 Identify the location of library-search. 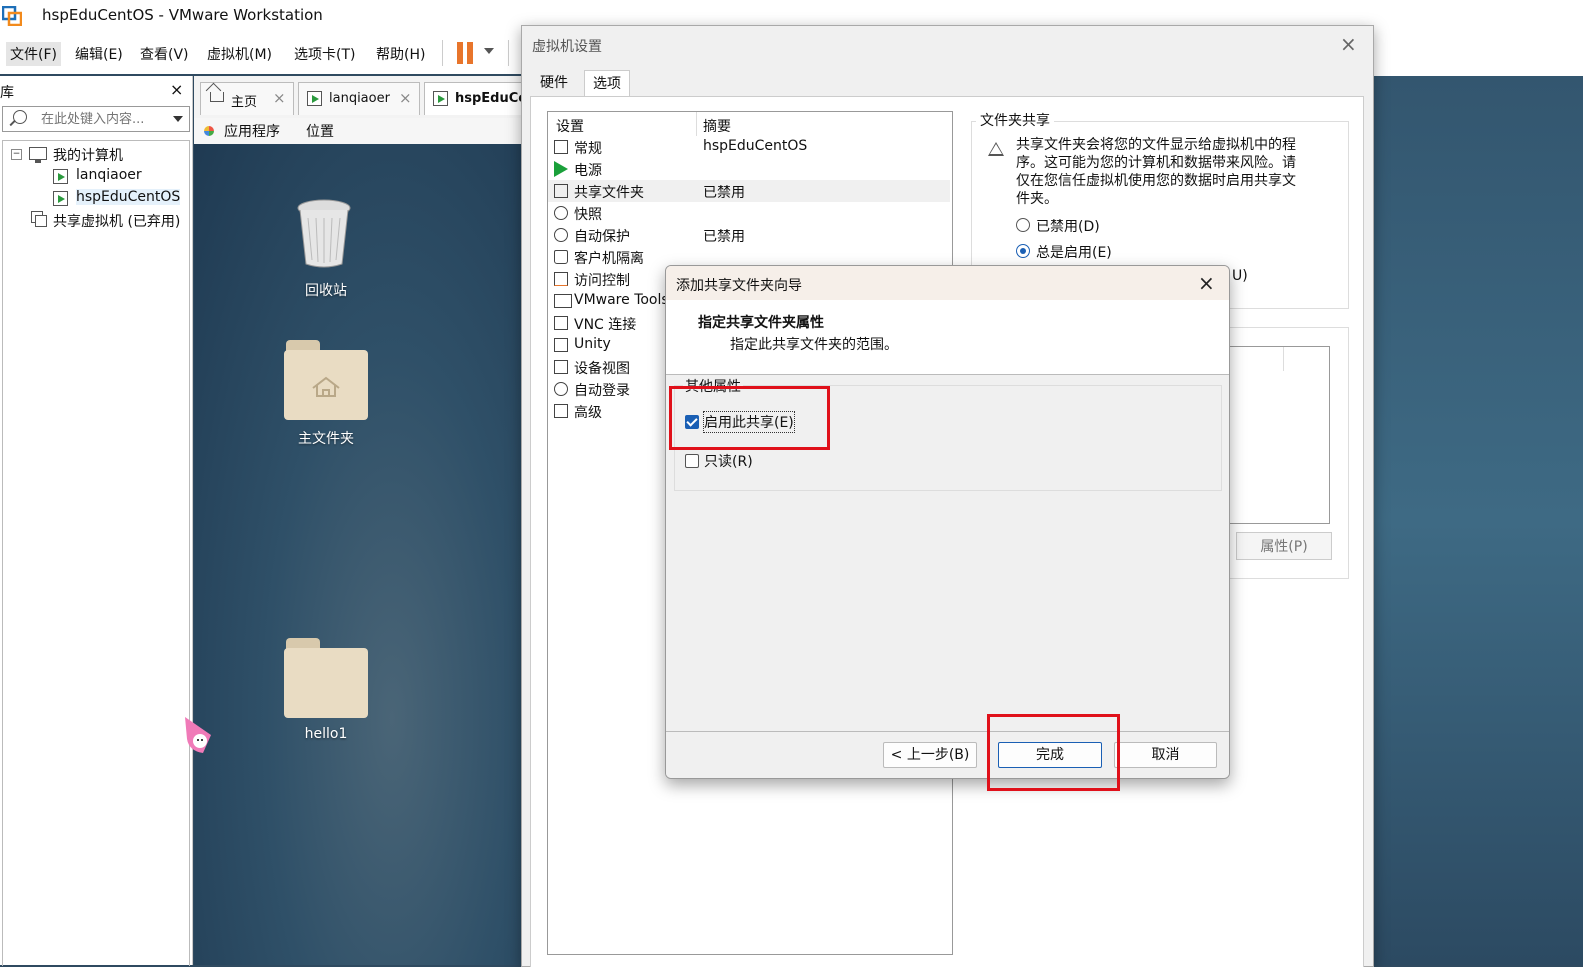
(96, 119).